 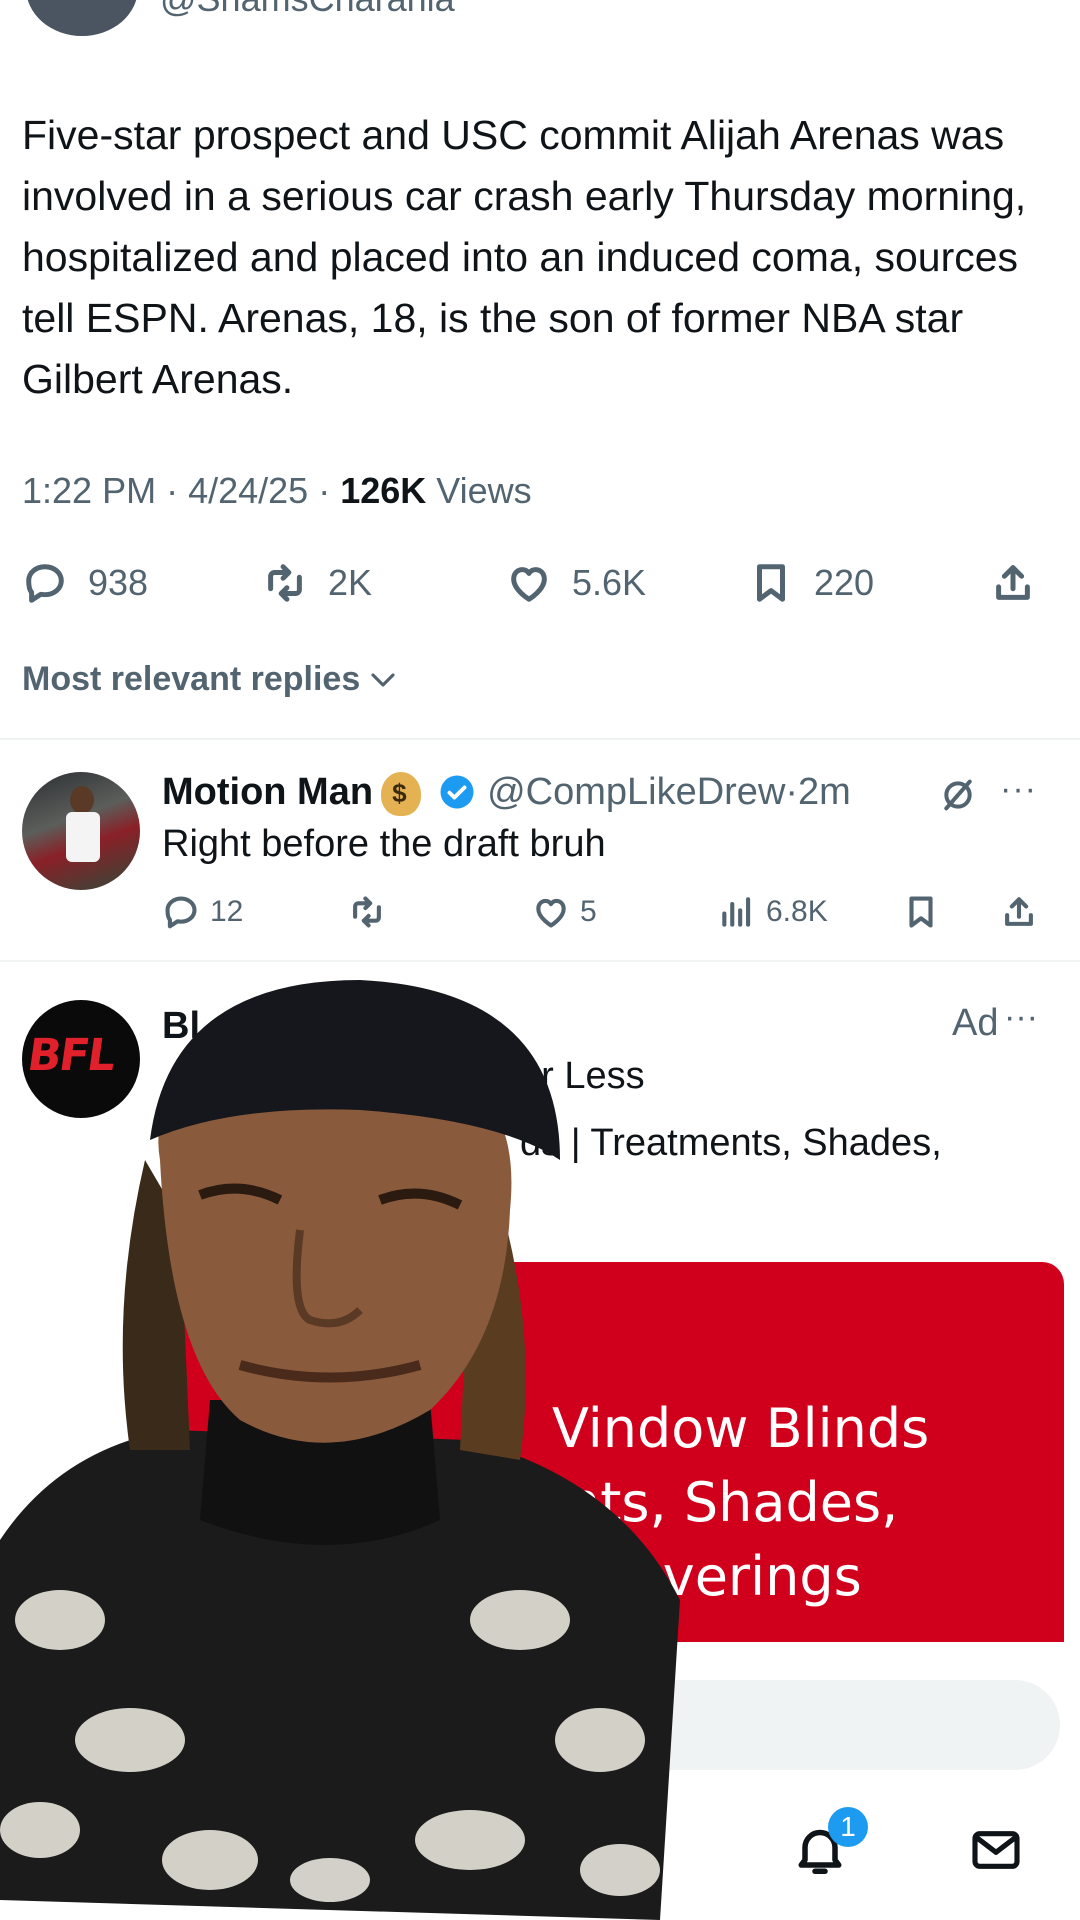 I want to click on views-icon, so click(x=736, y=912).